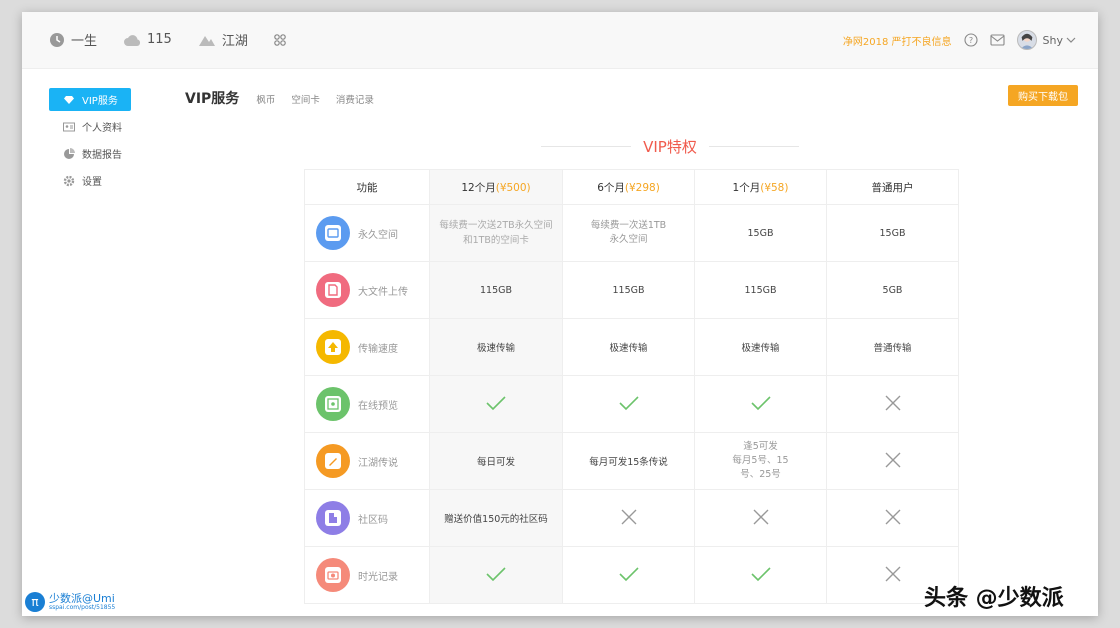 The height and width of the screenshot is (628, 1120). I want to click on cell-text: 每月5号、15, so click(760, 460).